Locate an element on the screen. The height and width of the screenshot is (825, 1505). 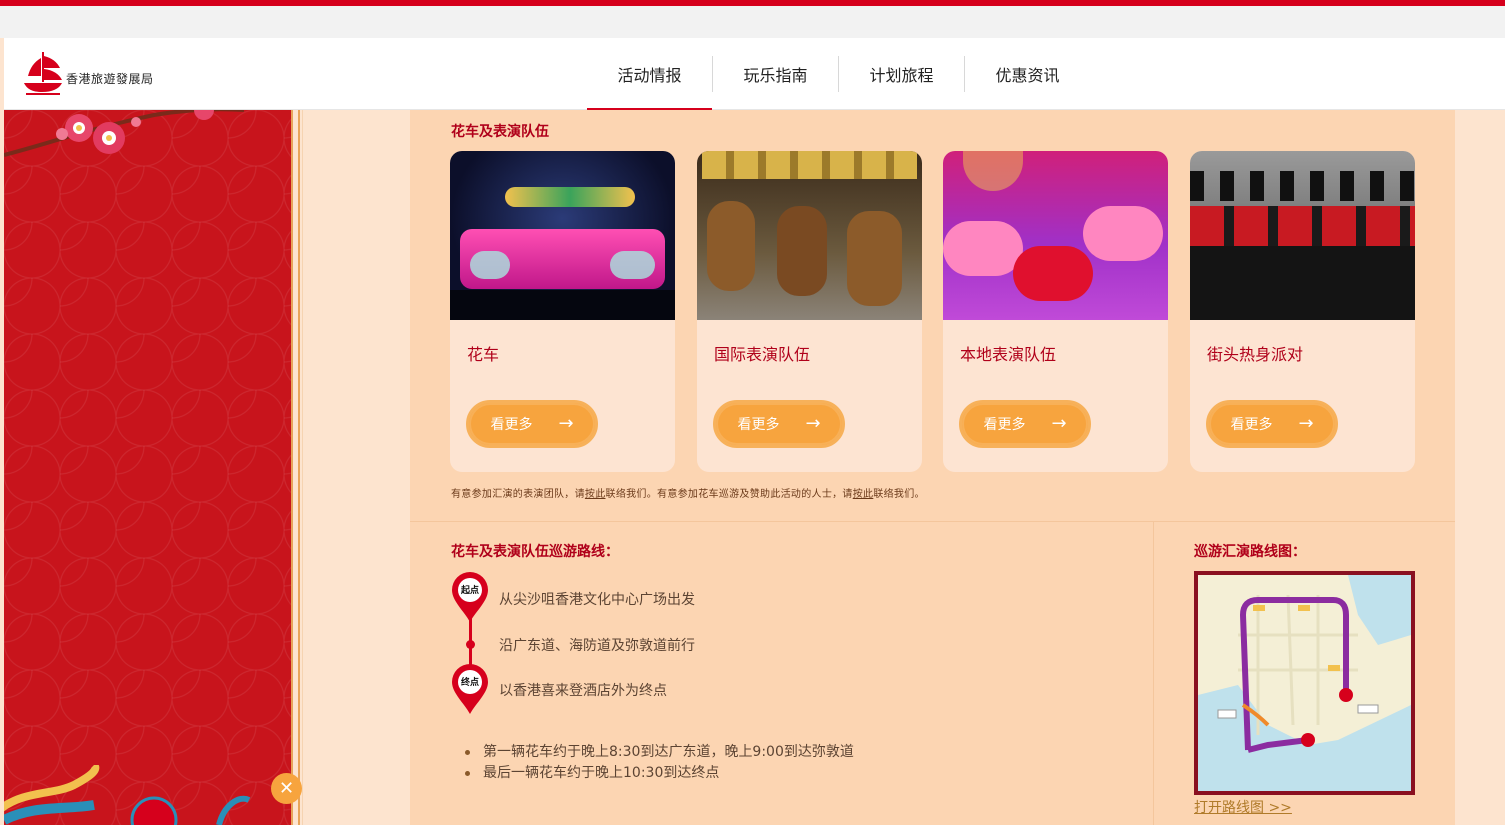
open-map-link: 打开路线图 >> is located at coordinates (1243, 807).